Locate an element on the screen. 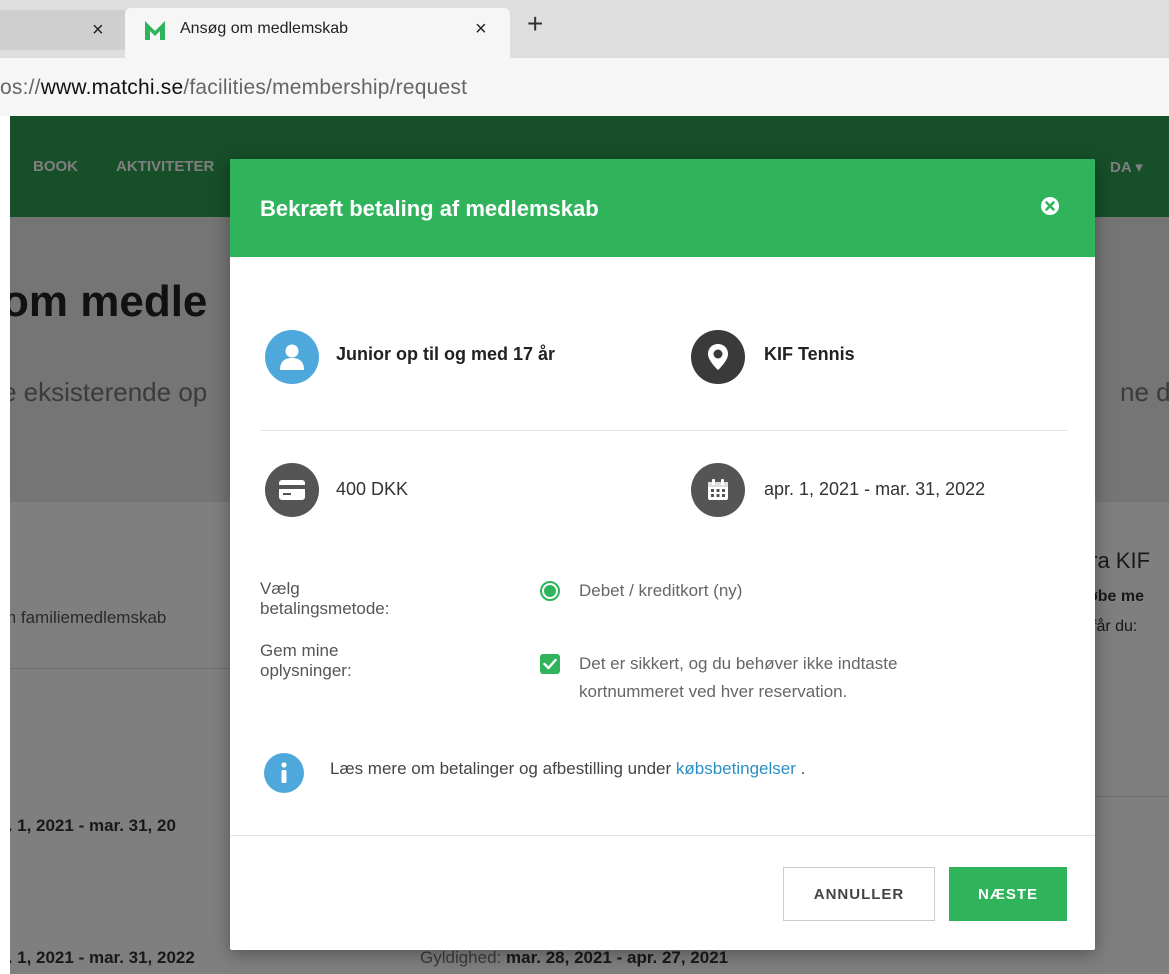  save-info-label: Gem mine oplysninger: is located at coordinates (306, 660).